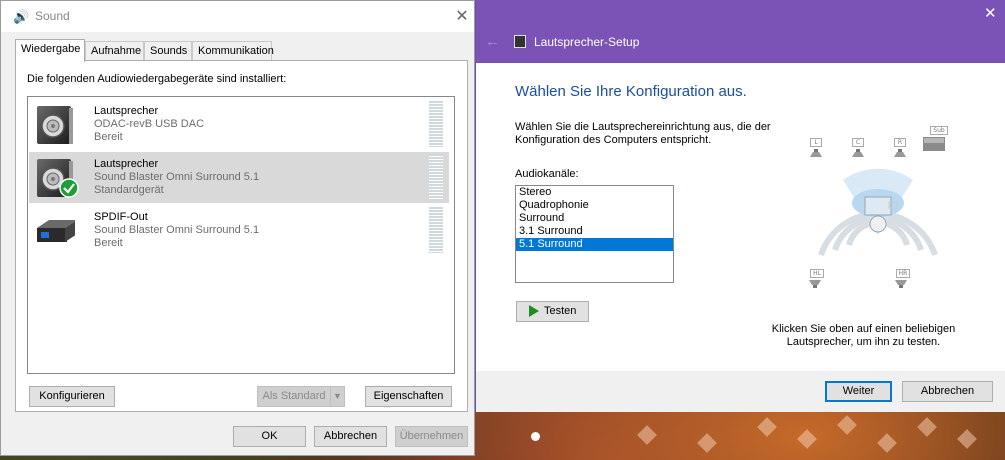 The image size is (1005, 460). I want to click on subwoofer-icon, so click(934, 144).